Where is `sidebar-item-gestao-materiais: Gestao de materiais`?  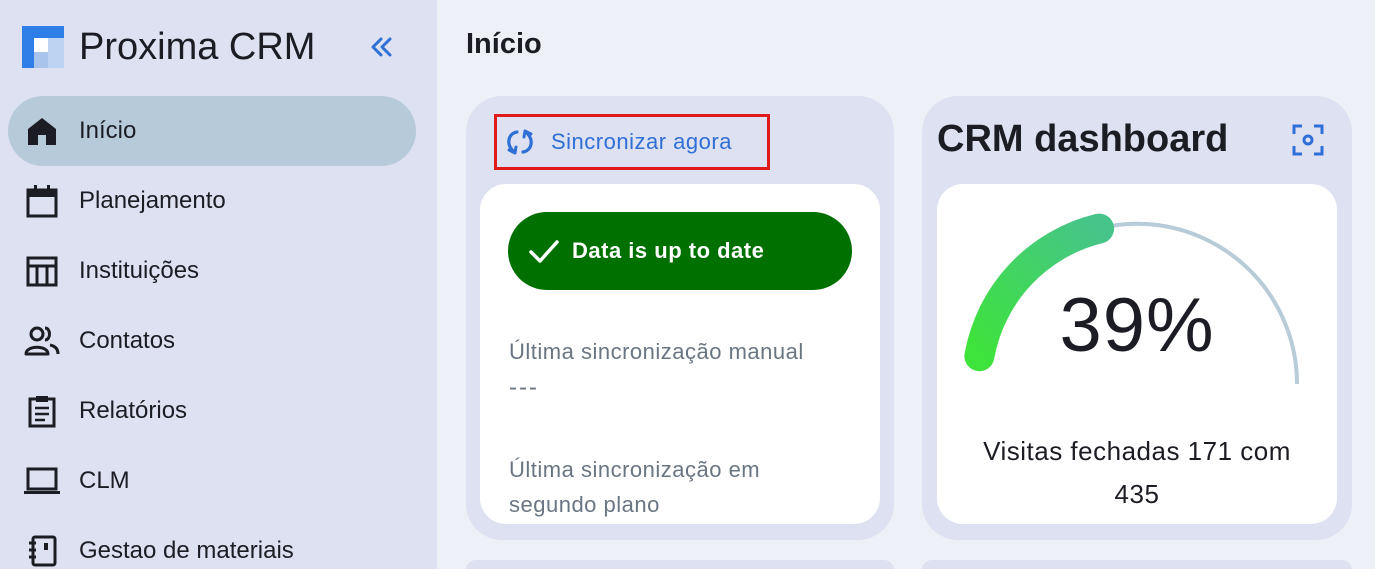 sidebar-item-gestao-materiais: Gestao de materiais is located at coordinates (212, 542).